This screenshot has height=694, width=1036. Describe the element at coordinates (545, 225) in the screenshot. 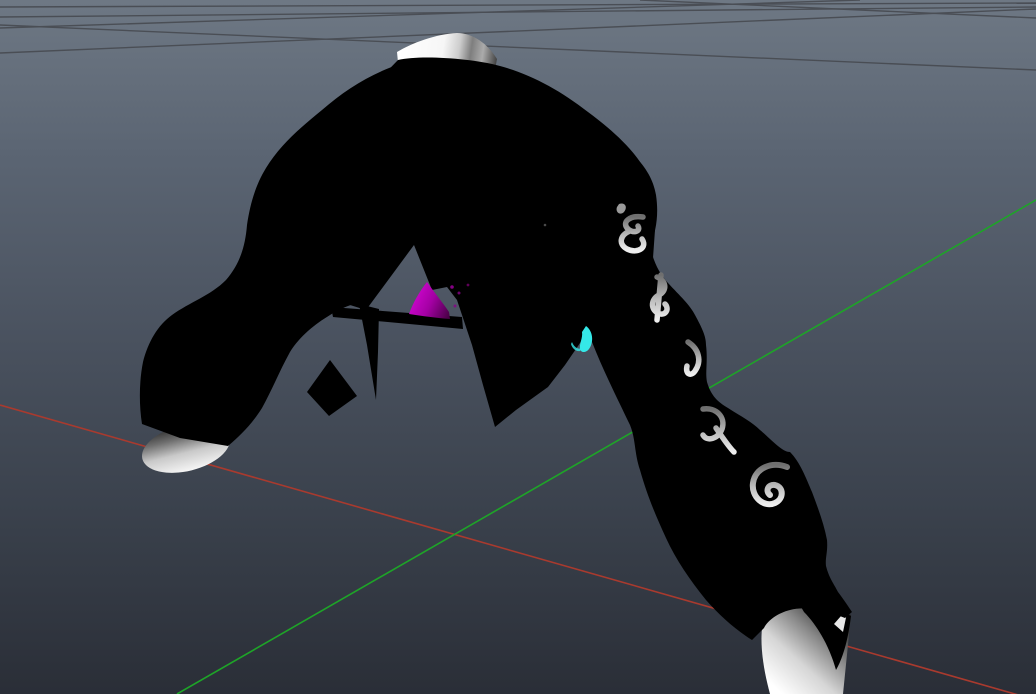

I see `fabric-speck` at that location.